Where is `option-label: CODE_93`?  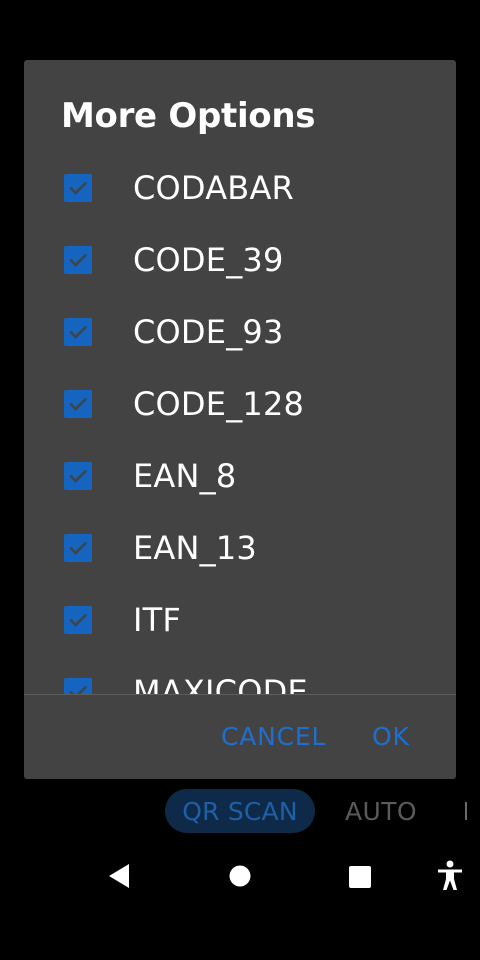 option-label: CODE_93 is located at coordinates (208, 332).